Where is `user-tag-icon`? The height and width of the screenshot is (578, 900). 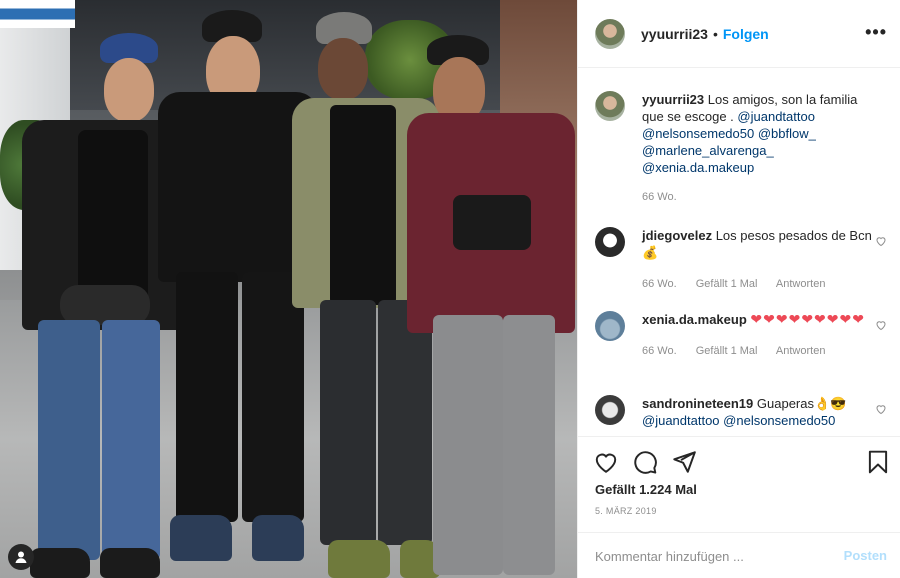
user-tag-icon is located at coordinates (21, 557).